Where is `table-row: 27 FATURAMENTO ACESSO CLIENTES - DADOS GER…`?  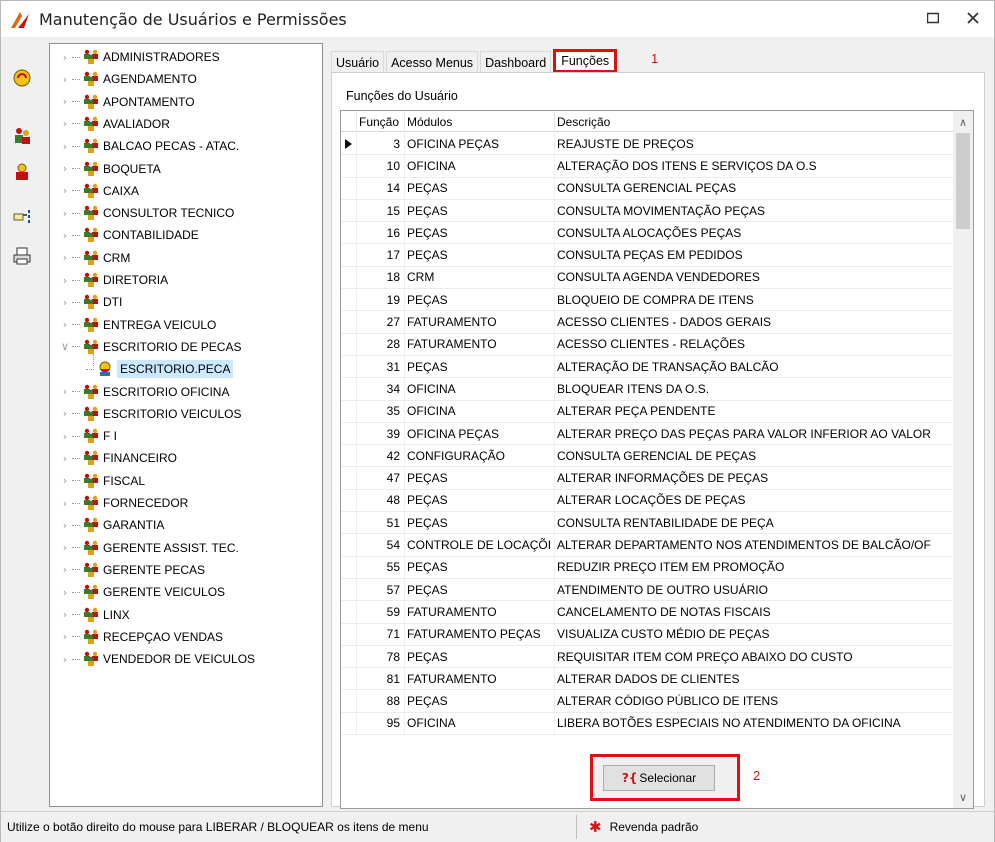 table-row: 27 FATURAMENTO ACESSO CLIENTES - DADOS GER… is located at coordinates (647, 322).